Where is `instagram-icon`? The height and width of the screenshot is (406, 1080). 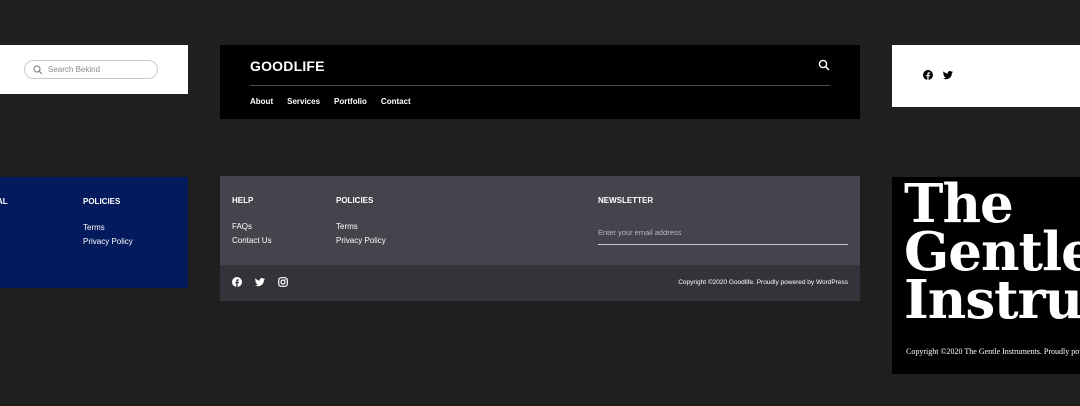 instagram-icon is located at coordinates (283, 282).